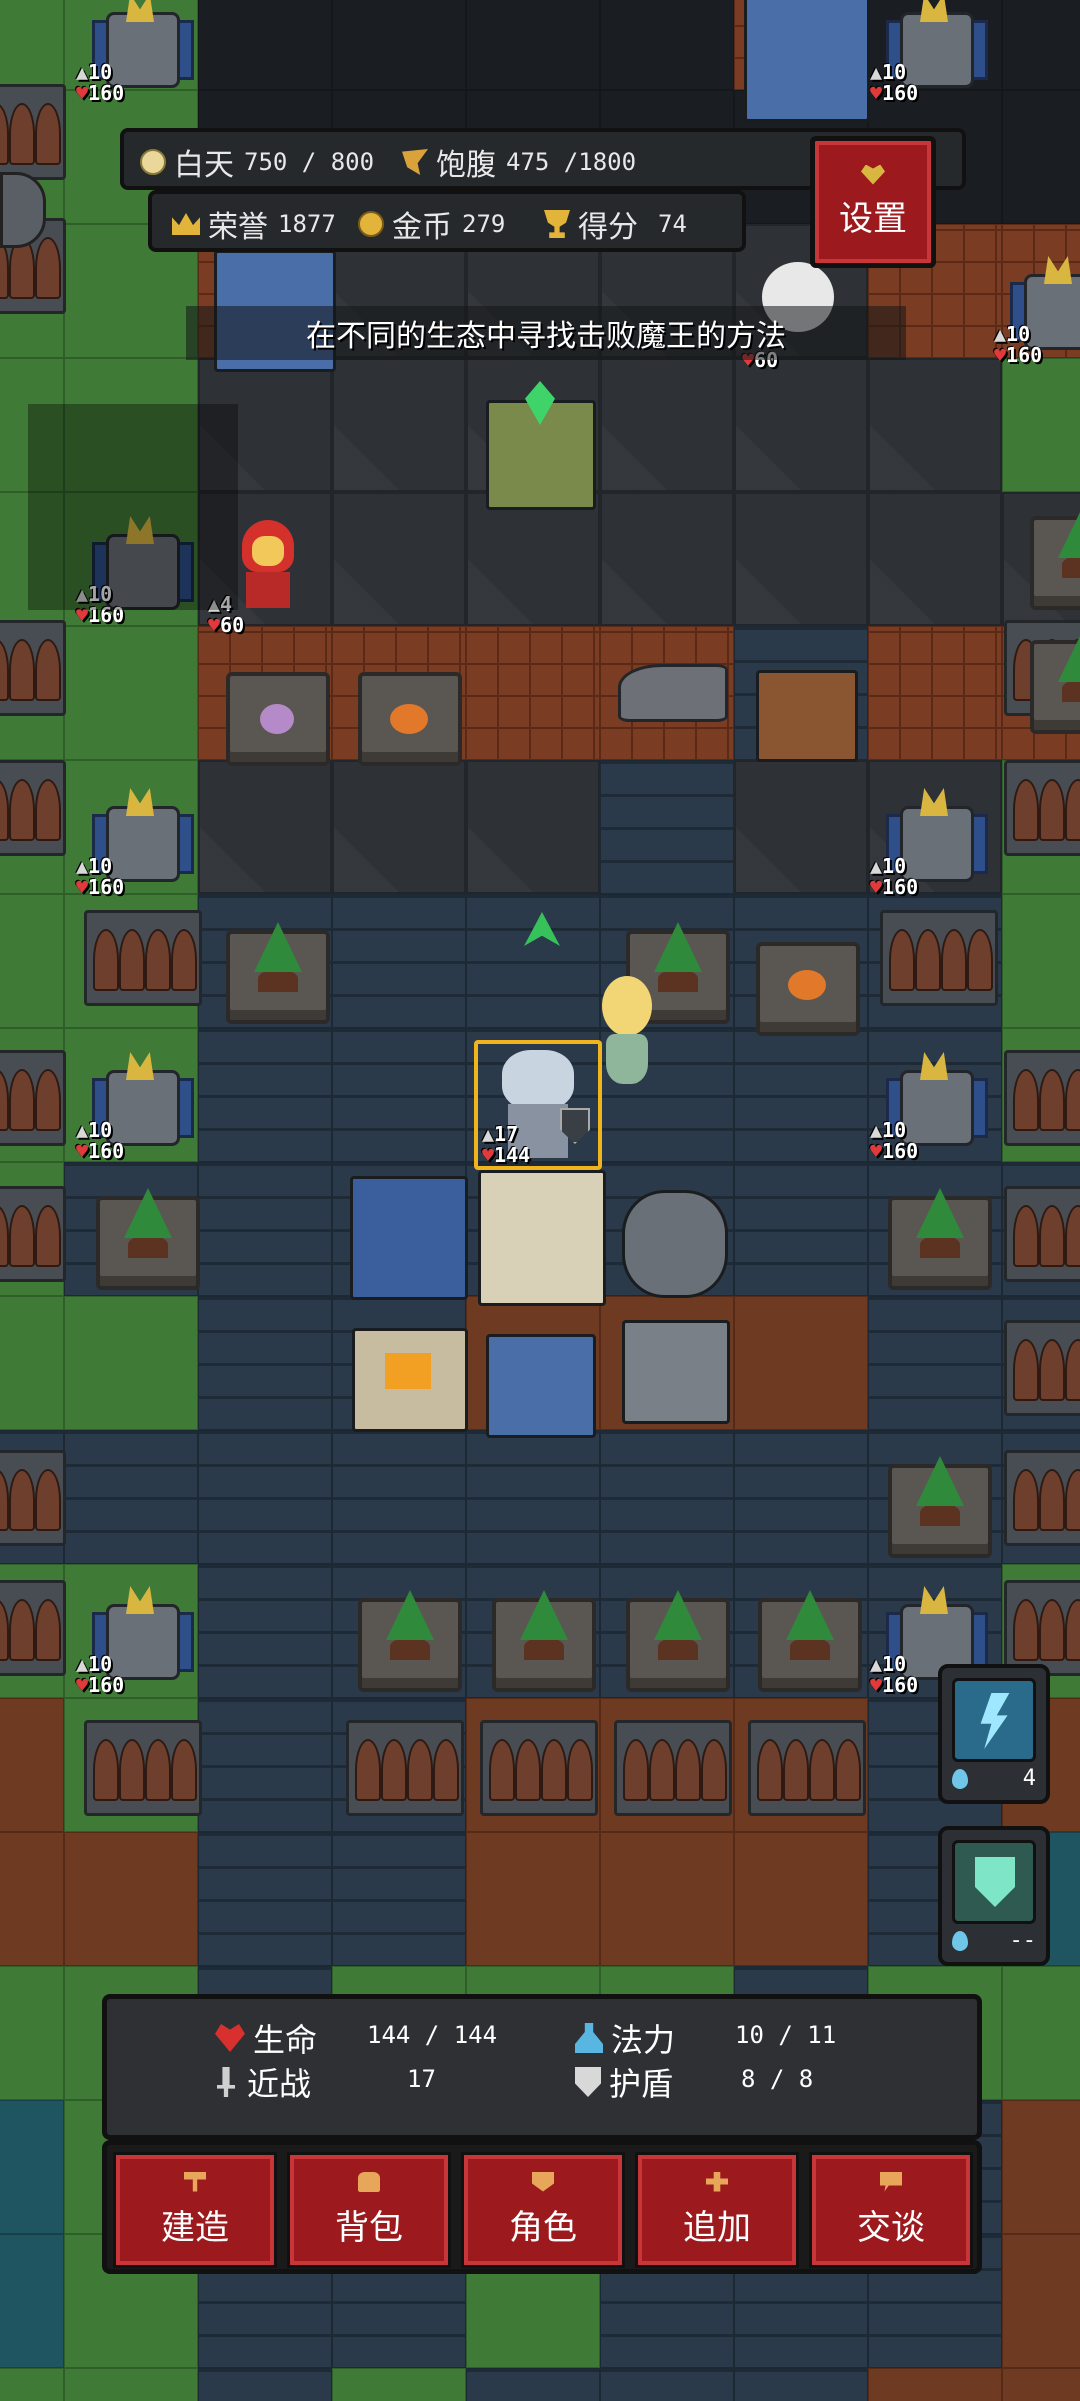 This screenshot has height=2401, width=1080. I want to click on well, so click(675, 1244).